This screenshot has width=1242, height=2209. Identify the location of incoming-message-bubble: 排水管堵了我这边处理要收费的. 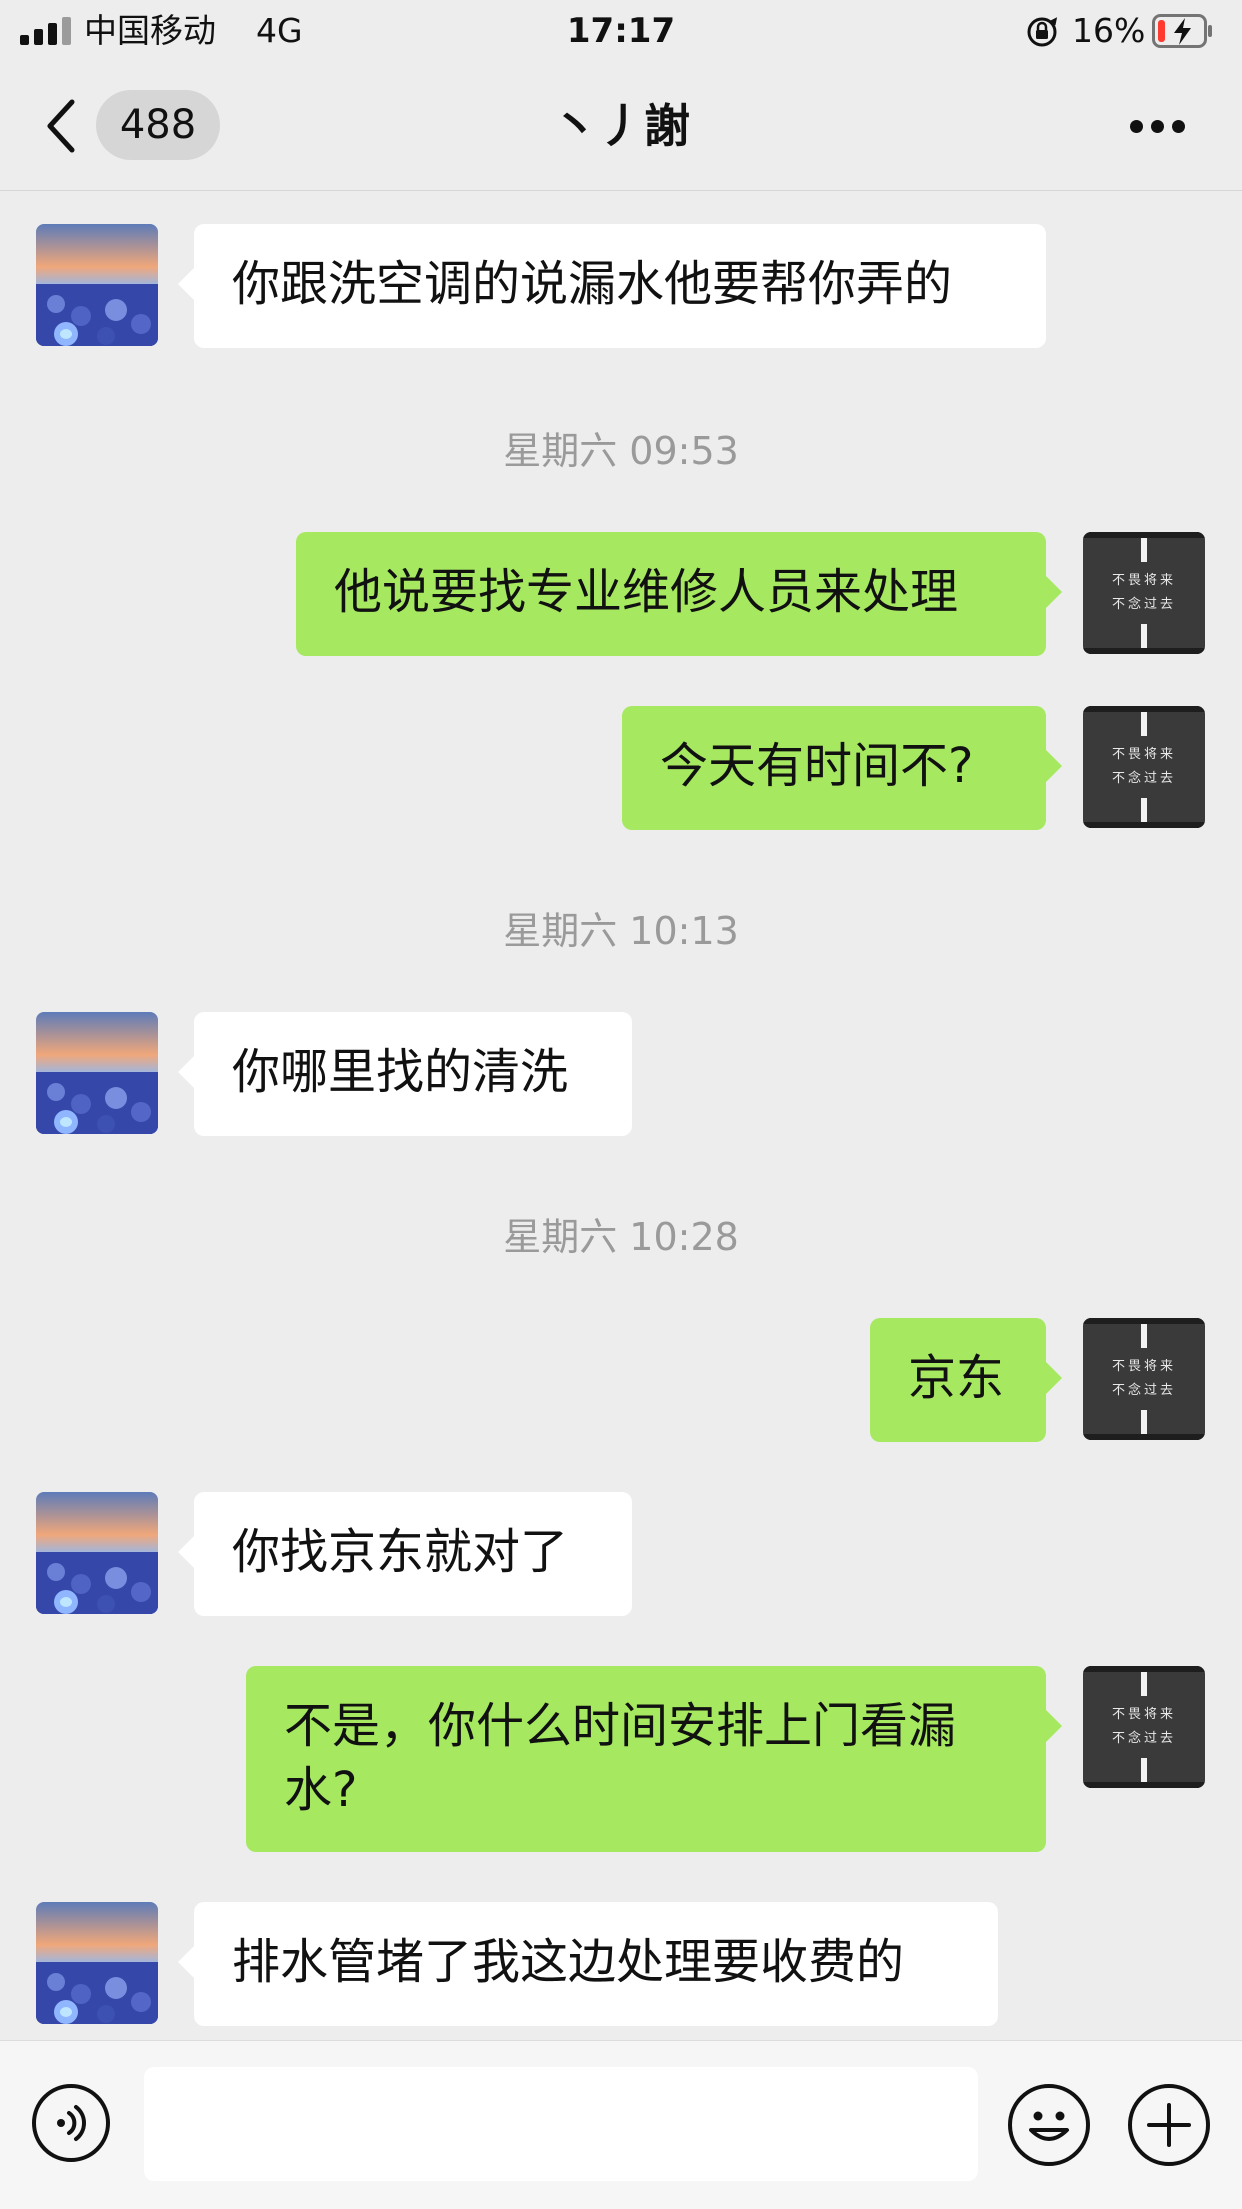
(588, 1964).